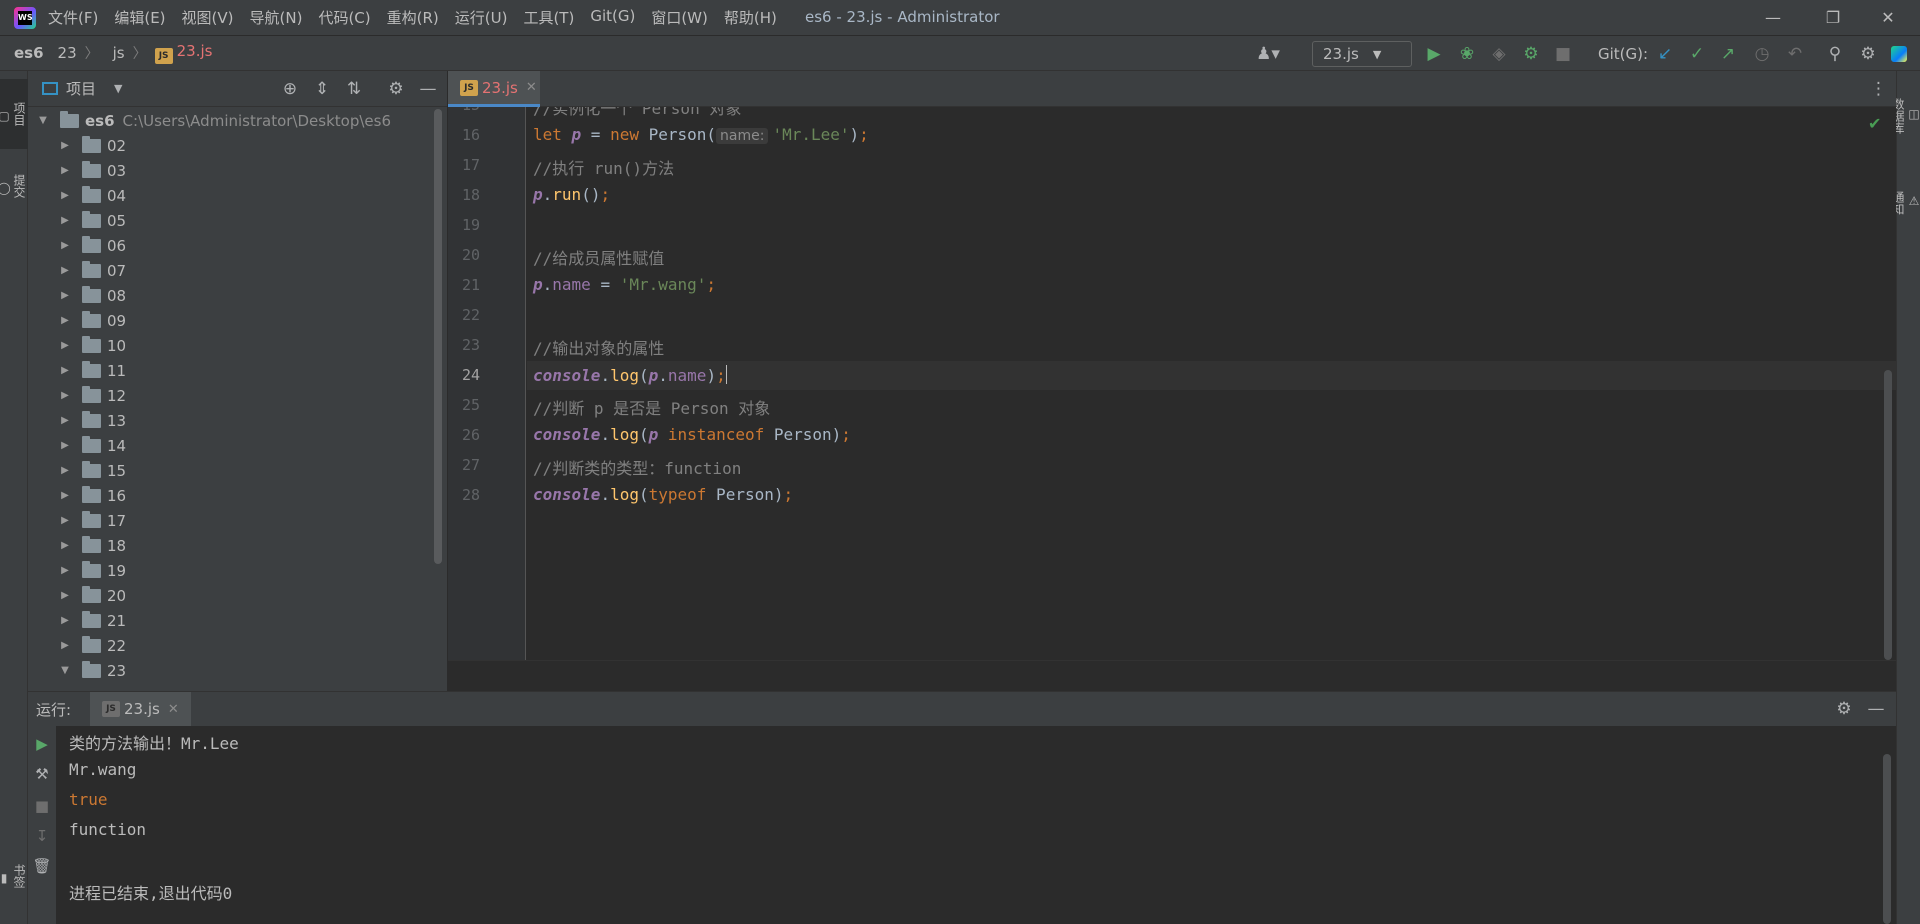  I want to click on console-scrollbar, so click(1887, 839).